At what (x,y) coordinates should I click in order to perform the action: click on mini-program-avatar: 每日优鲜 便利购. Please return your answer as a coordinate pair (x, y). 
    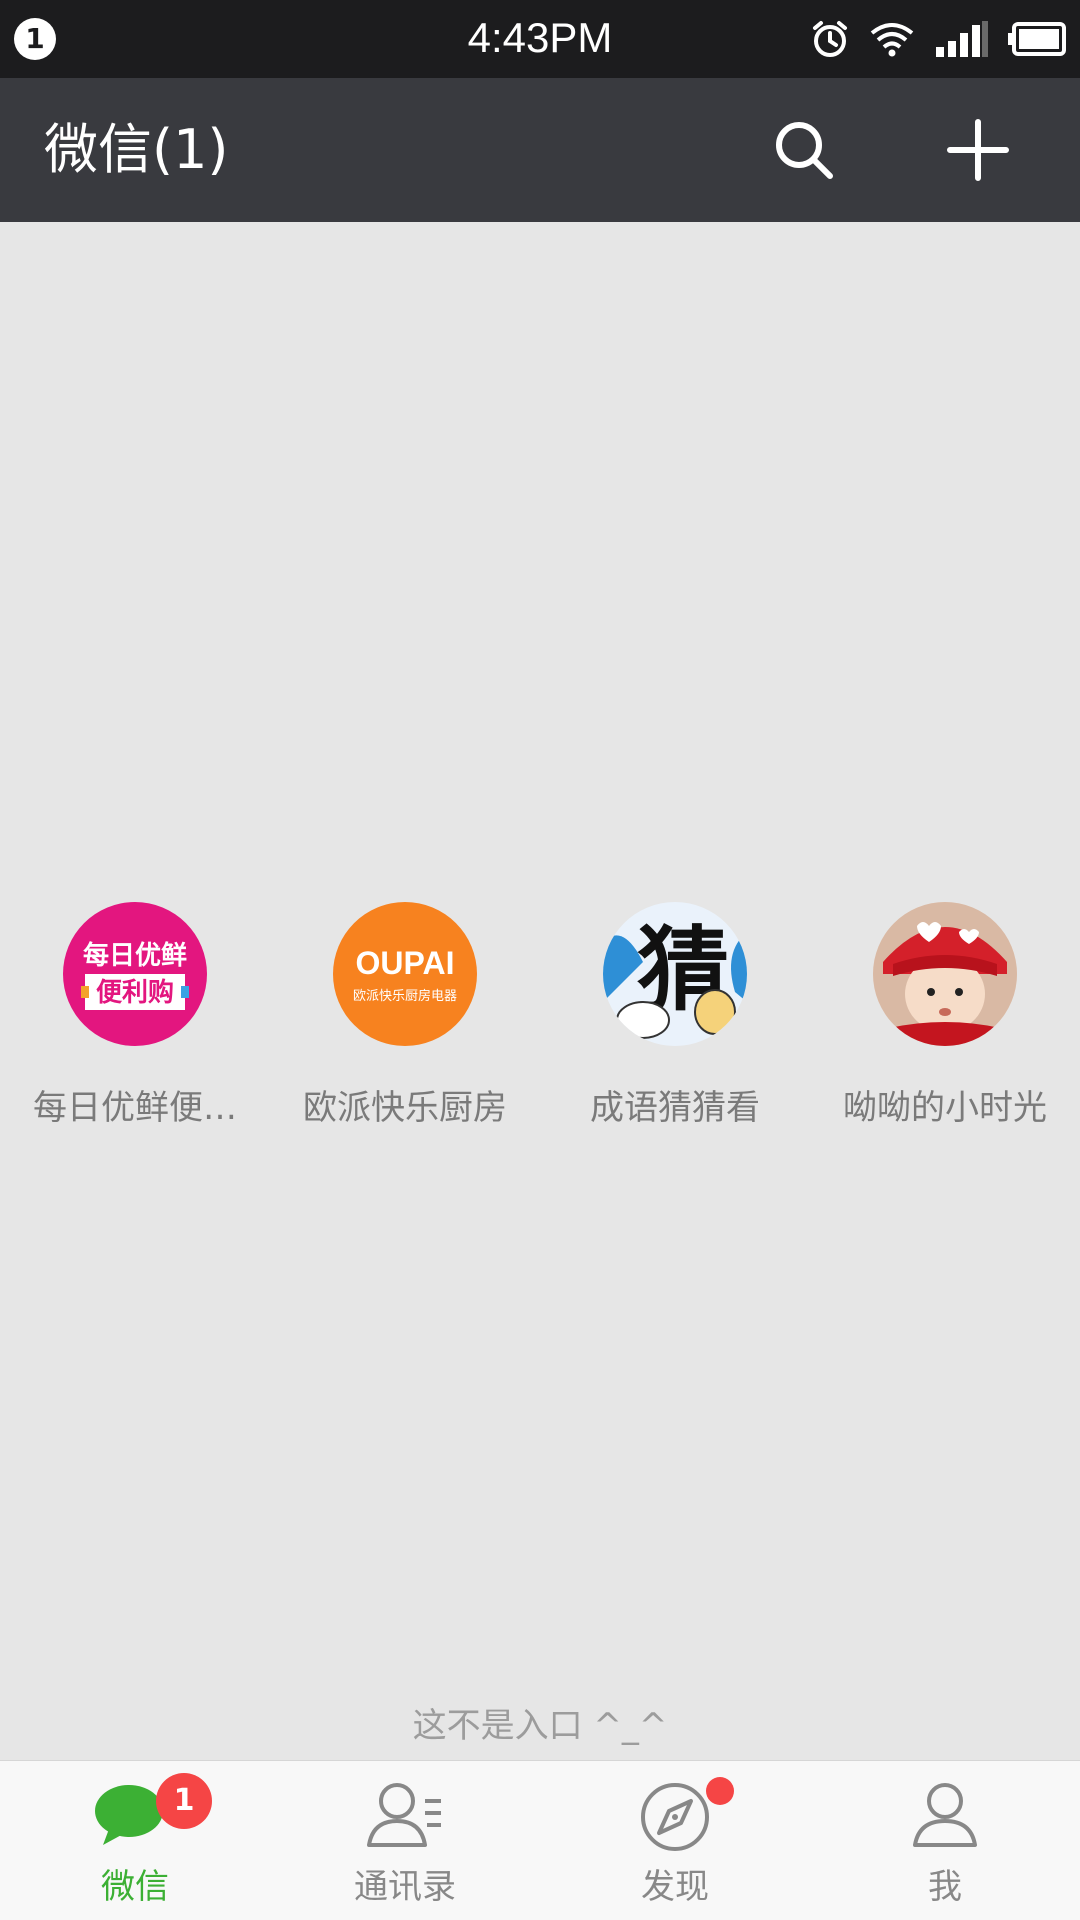
    Looking at the image, I should click on (135, 974).